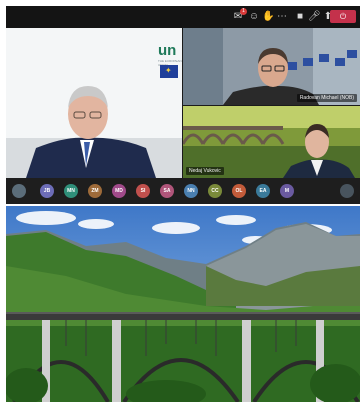 Image resolution: width=360 pixels, height=402 pixels. What do you see at coordinates (300, 17) in the screenshot?
I see `camera-icon: ■` at bounding box center [300, 17].